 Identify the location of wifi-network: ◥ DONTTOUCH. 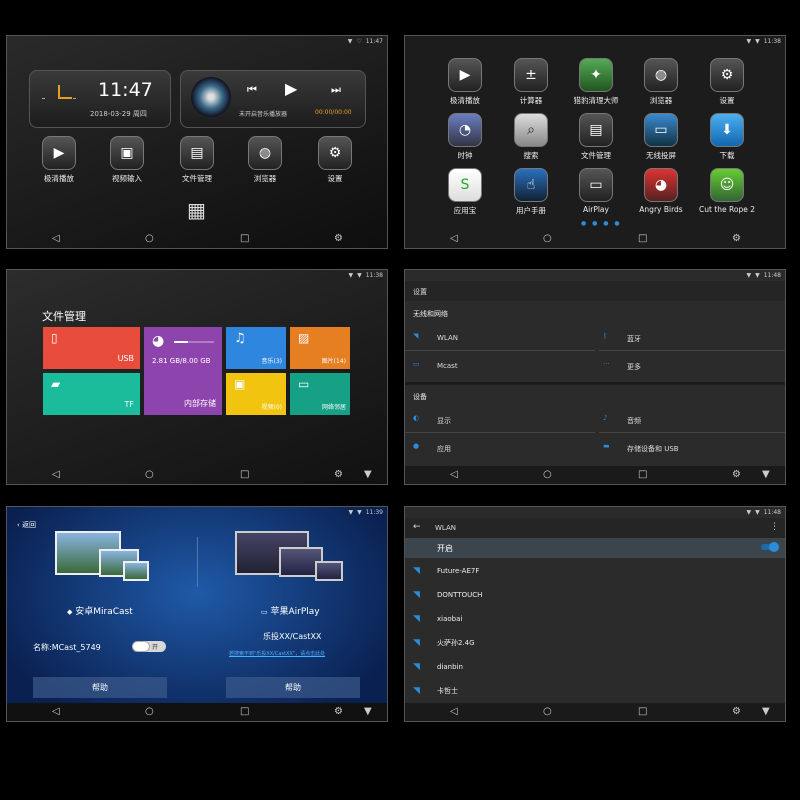
(595, 595).